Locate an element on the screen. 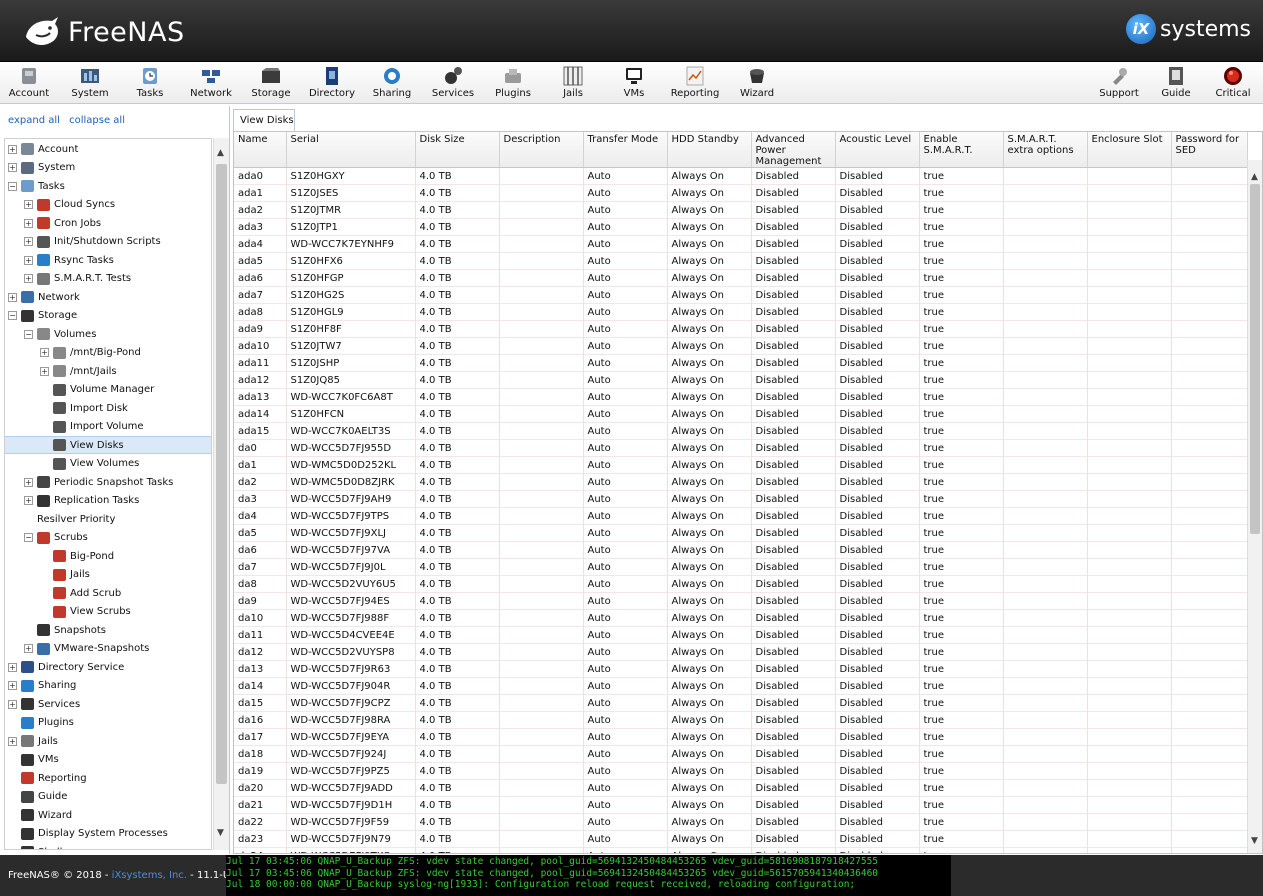 Image resolution: width=1263 pixels, height=896 pixels. toolbar-services-button: Services is located at coordinates (453, 83).